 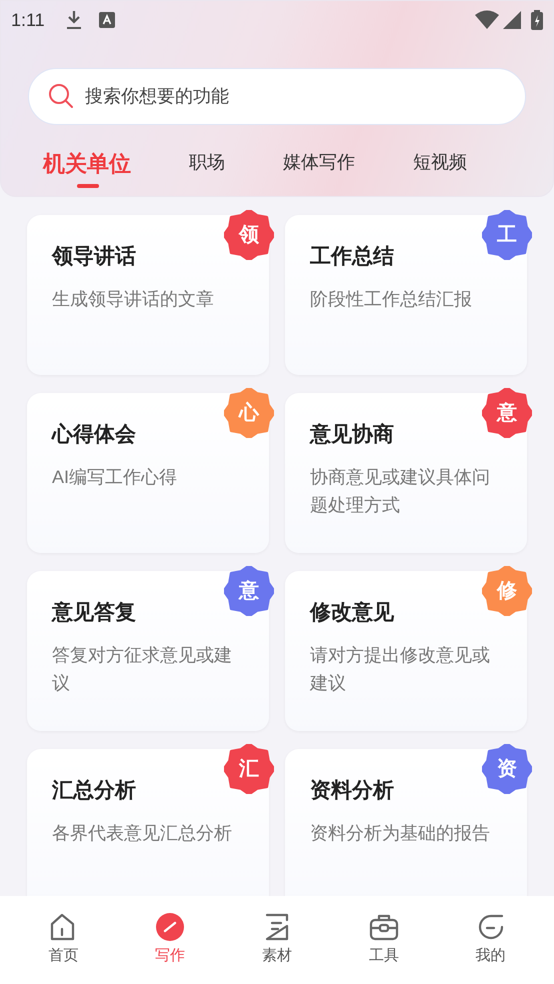 What do you see at coordinates (319, 166) in the screenshot?
I see `category-tab: 媒体写作` at bounding box center [319, 166].